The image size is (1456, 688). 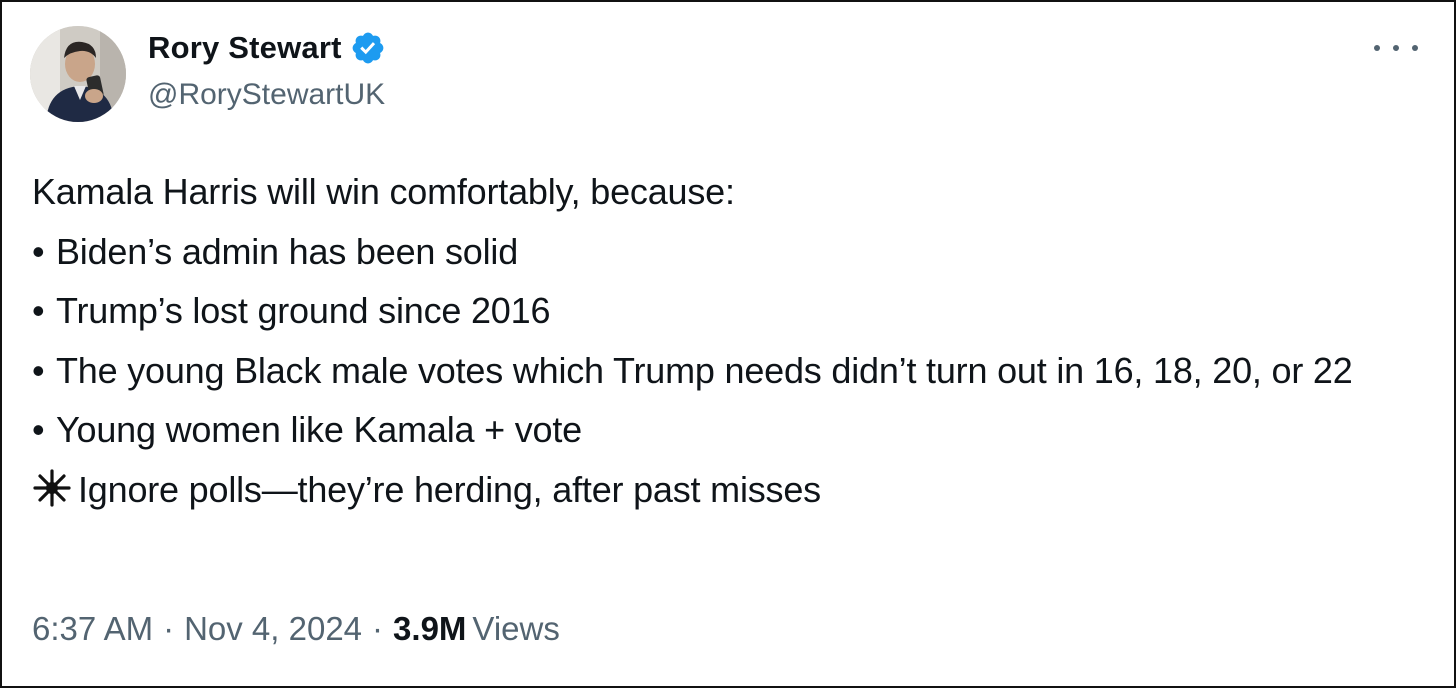 I want to click on more-options-icon, so click(x=1396, y=48).